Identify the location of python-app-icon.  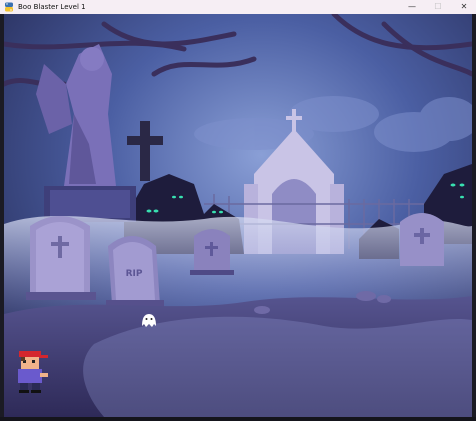
(9, 7).